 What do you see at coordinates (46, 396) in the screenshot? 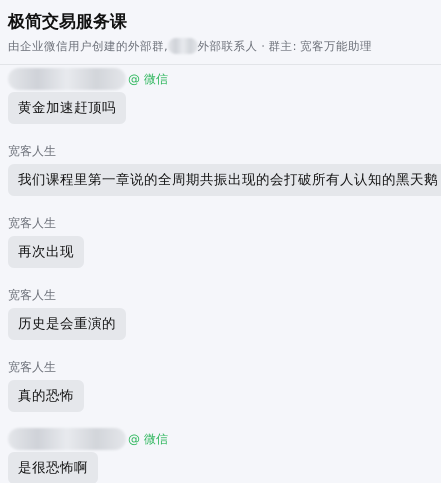
I see `message-bubble: 真的恐怖` at bounding box center [46, 396].